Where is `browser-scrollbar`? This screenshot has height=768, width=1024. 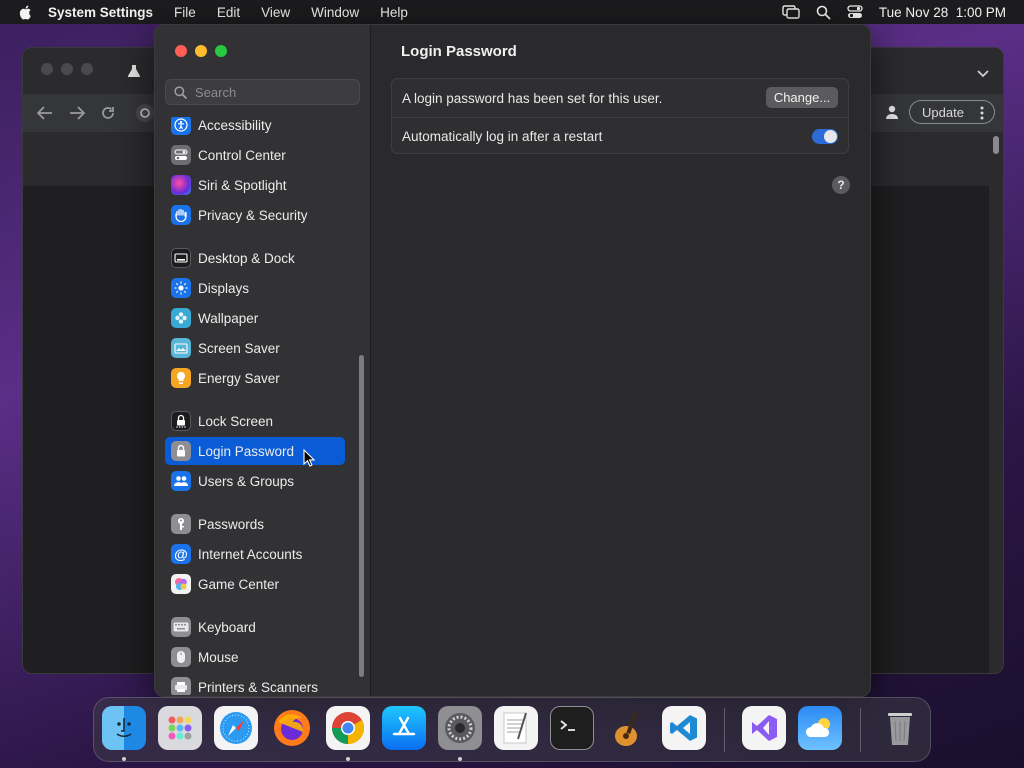 browser-scrollbar is located at coordinates (996, 402).